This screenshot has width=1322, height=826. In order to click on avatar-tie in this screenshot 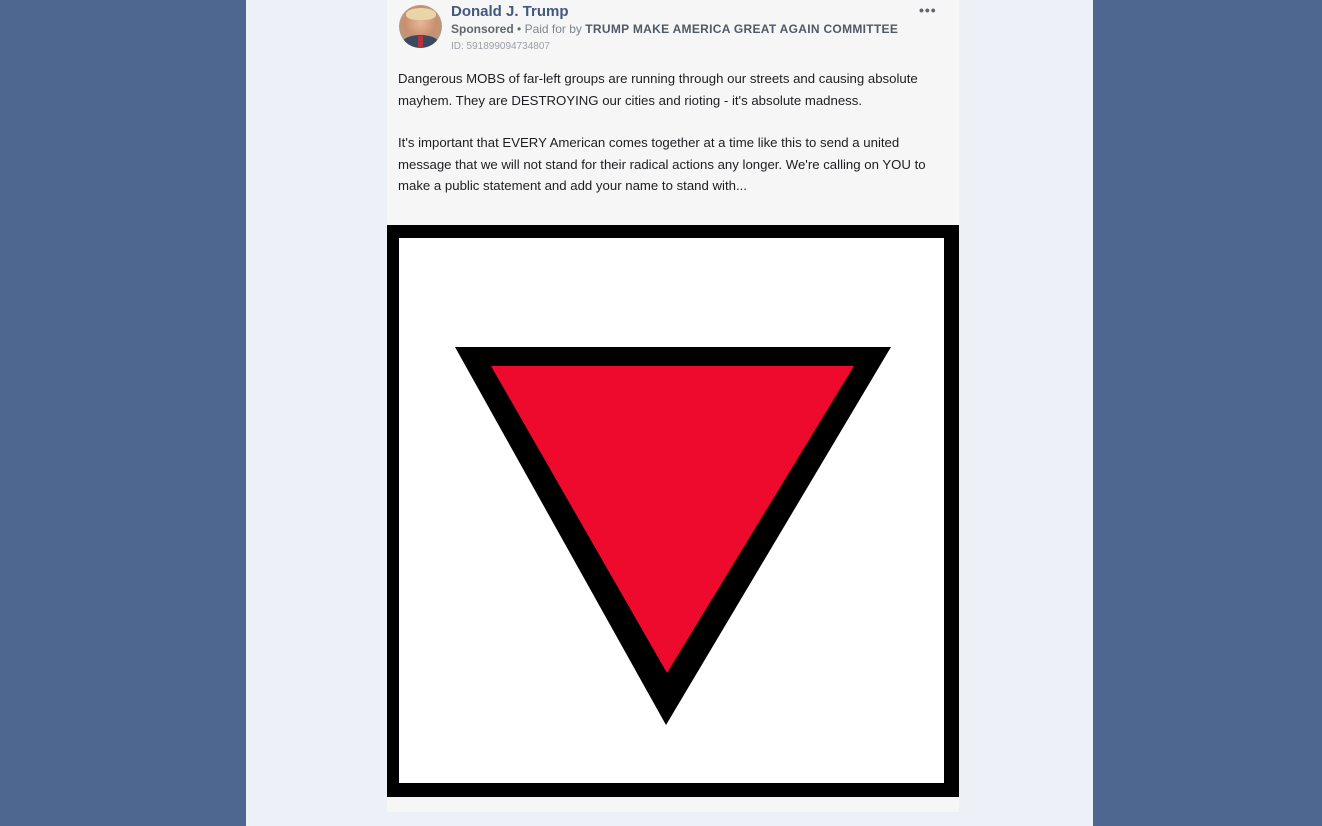, I will do `click(420, 42)`.